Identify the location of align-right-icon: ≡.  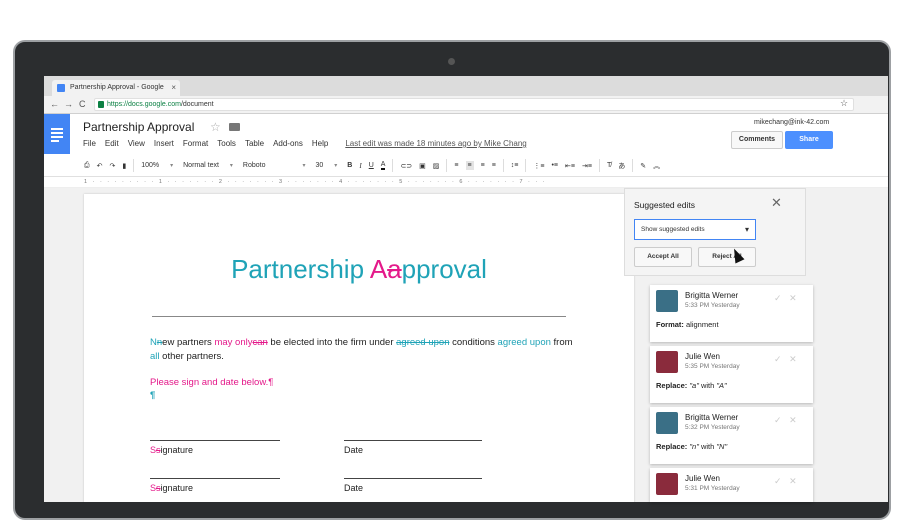
(483, 165).